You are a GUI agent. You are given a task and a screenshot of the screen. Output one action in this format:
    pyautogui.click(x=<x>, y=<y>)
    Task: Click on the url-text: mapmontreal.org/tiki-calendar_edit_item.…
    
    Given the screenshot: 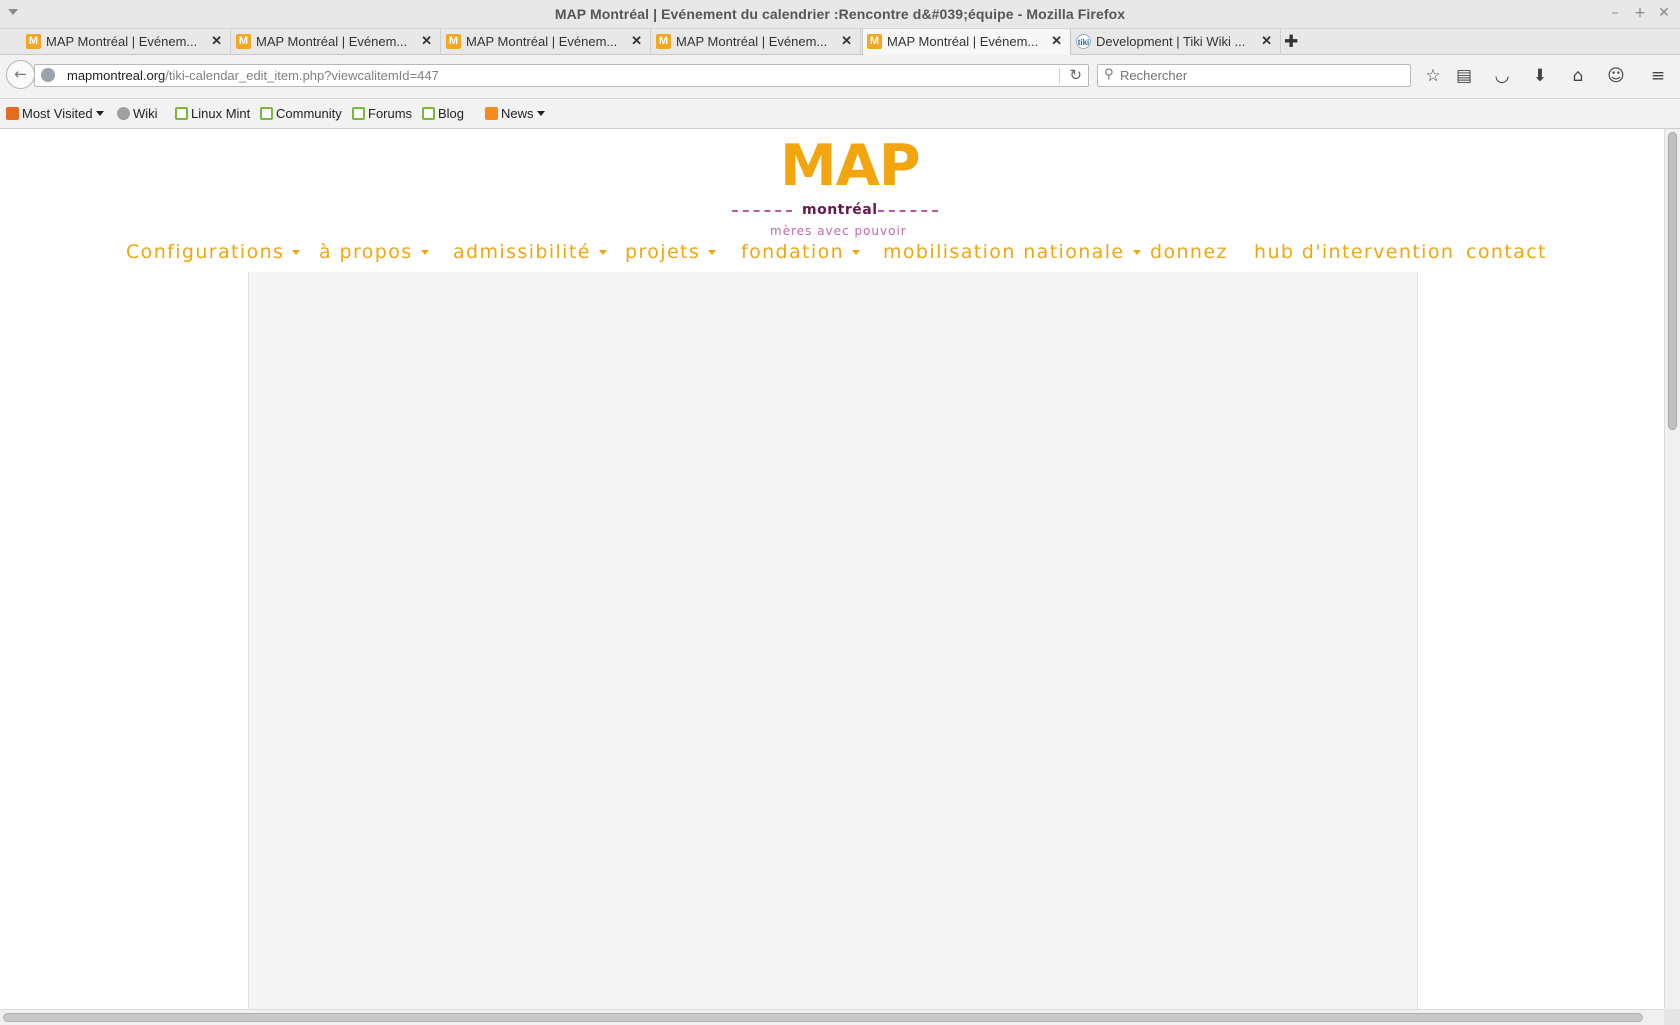 What is the action you would take?
    pyautogui.click(x=253, y=75)
    